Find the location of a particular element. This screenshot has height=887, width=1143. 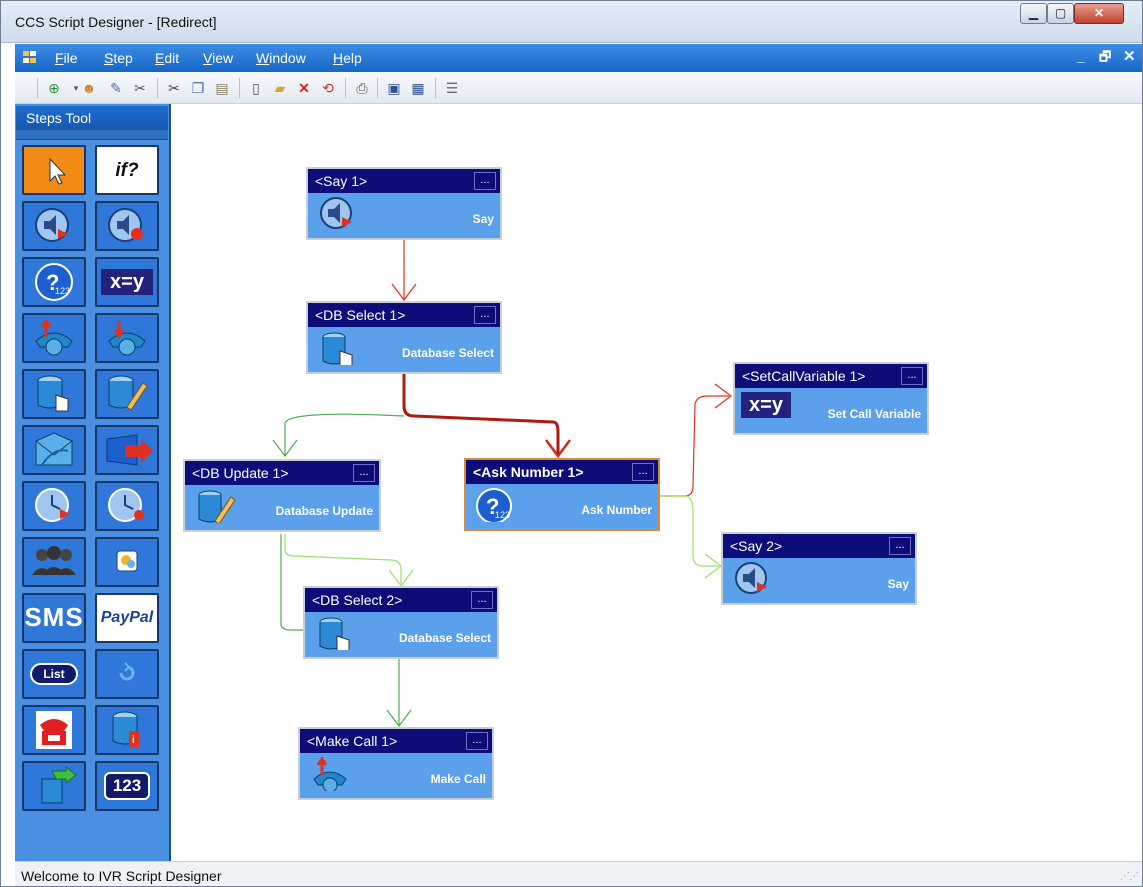

menu-bar: File Step Edit View Window Help _ 🗗 ✕ is located at coordinates (578, 58).